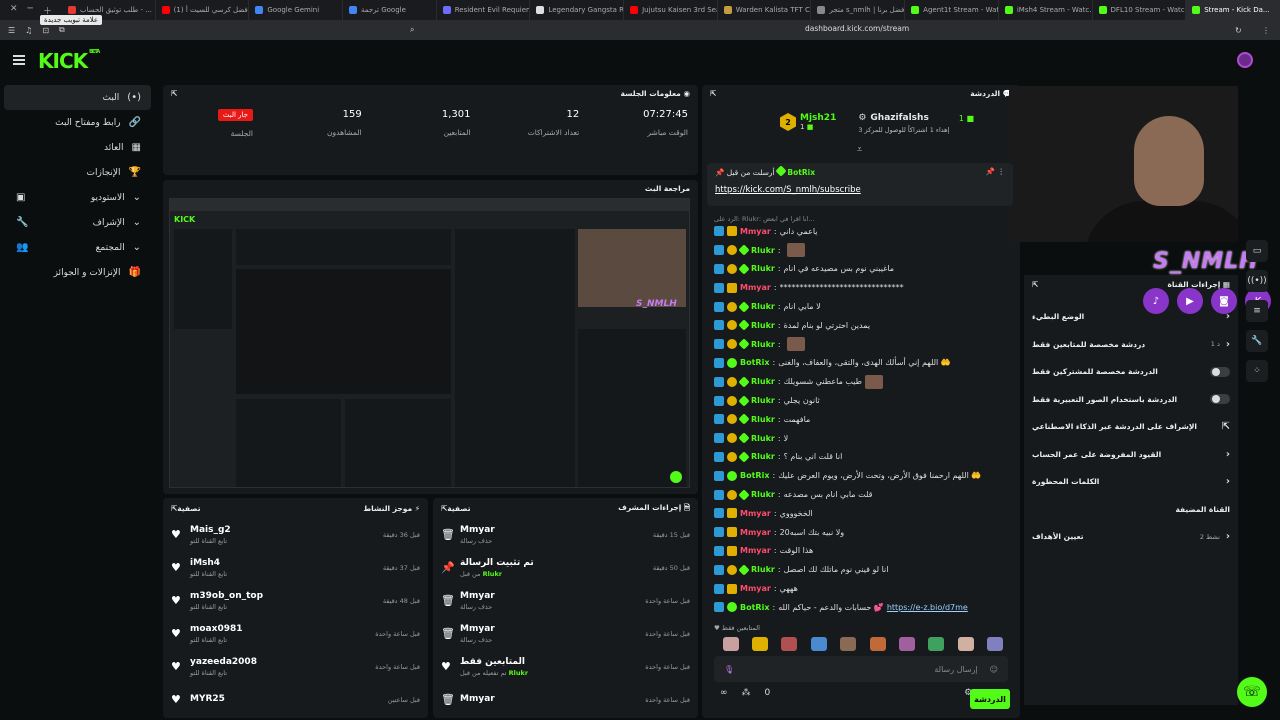 The height and width of the screenshot is (720, 1280). What do you see at coordinates (861, 287) in the screenshot?
I see `chat-message: Mmyar: *******************************` at bounding box center [861, 287].